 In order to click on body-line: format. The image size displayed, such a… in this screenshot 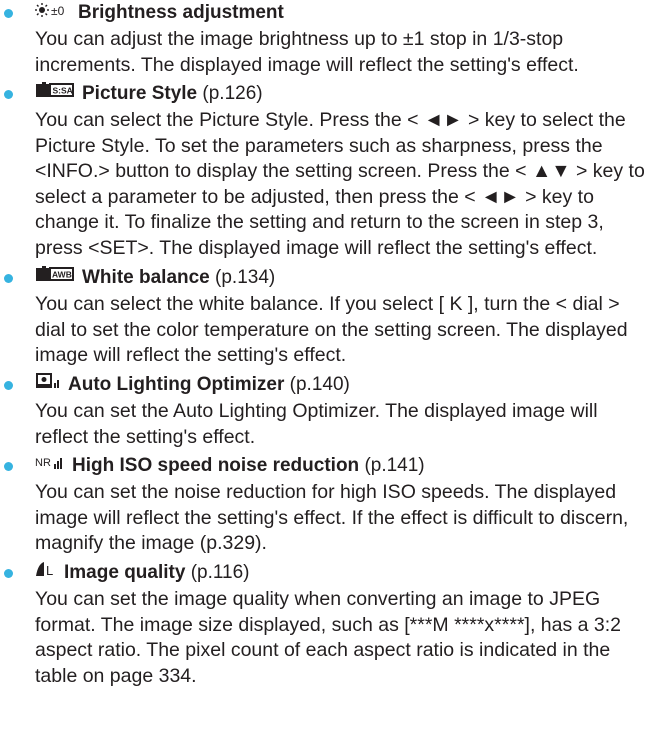, I will do `click(328, 624)`.